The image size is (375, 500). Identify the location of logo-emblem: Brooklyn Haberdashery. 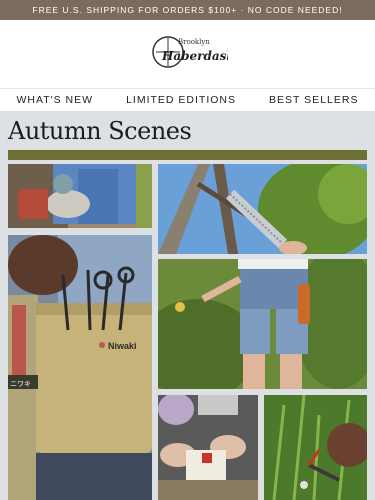
(204, 52).